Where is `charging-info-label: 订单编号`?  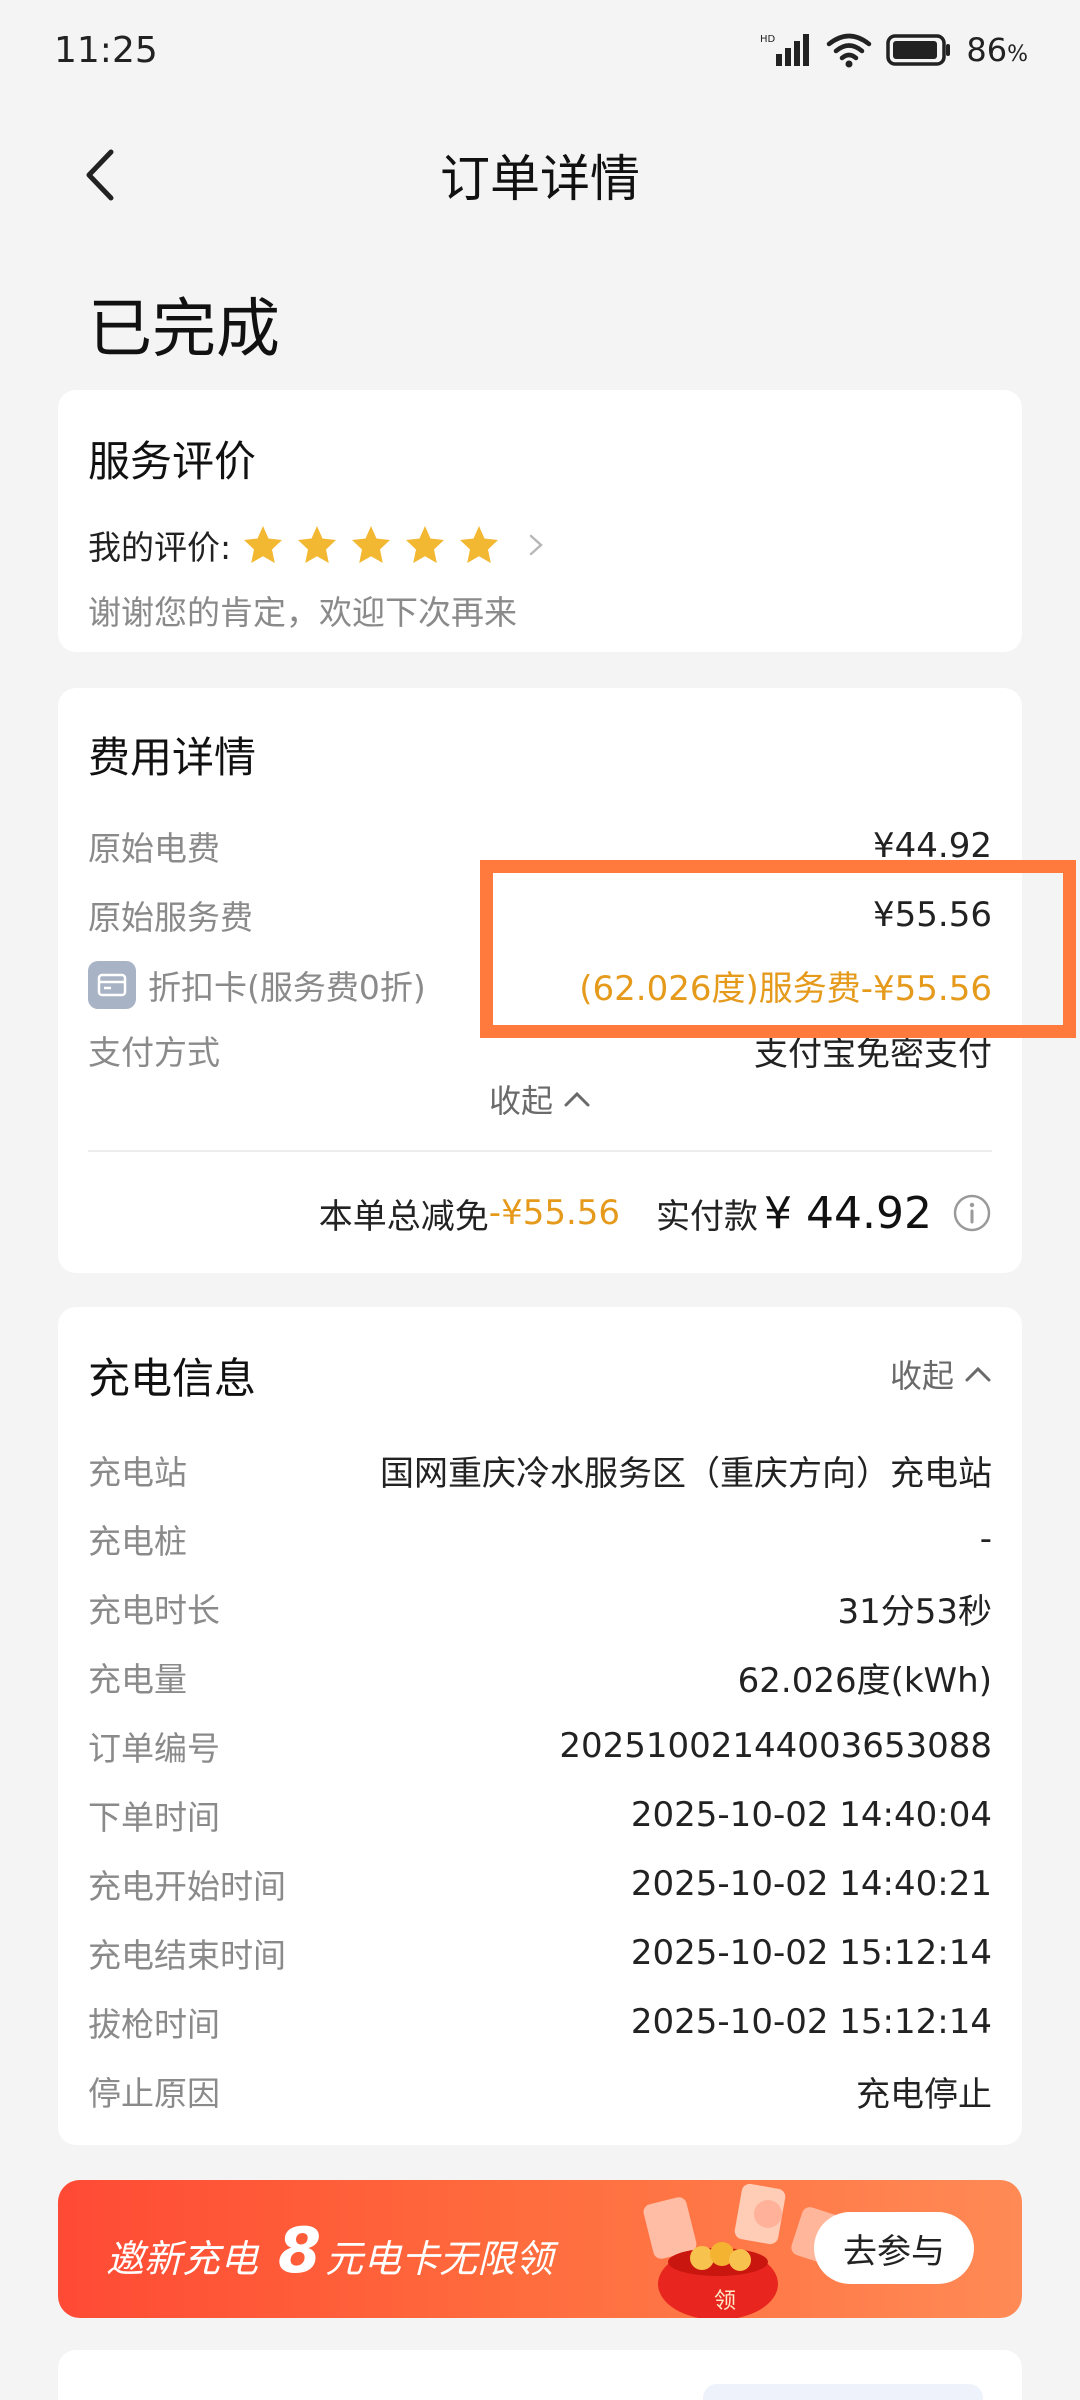 charging-info-label: 订单编号 is located at coordinates (154, 1748).